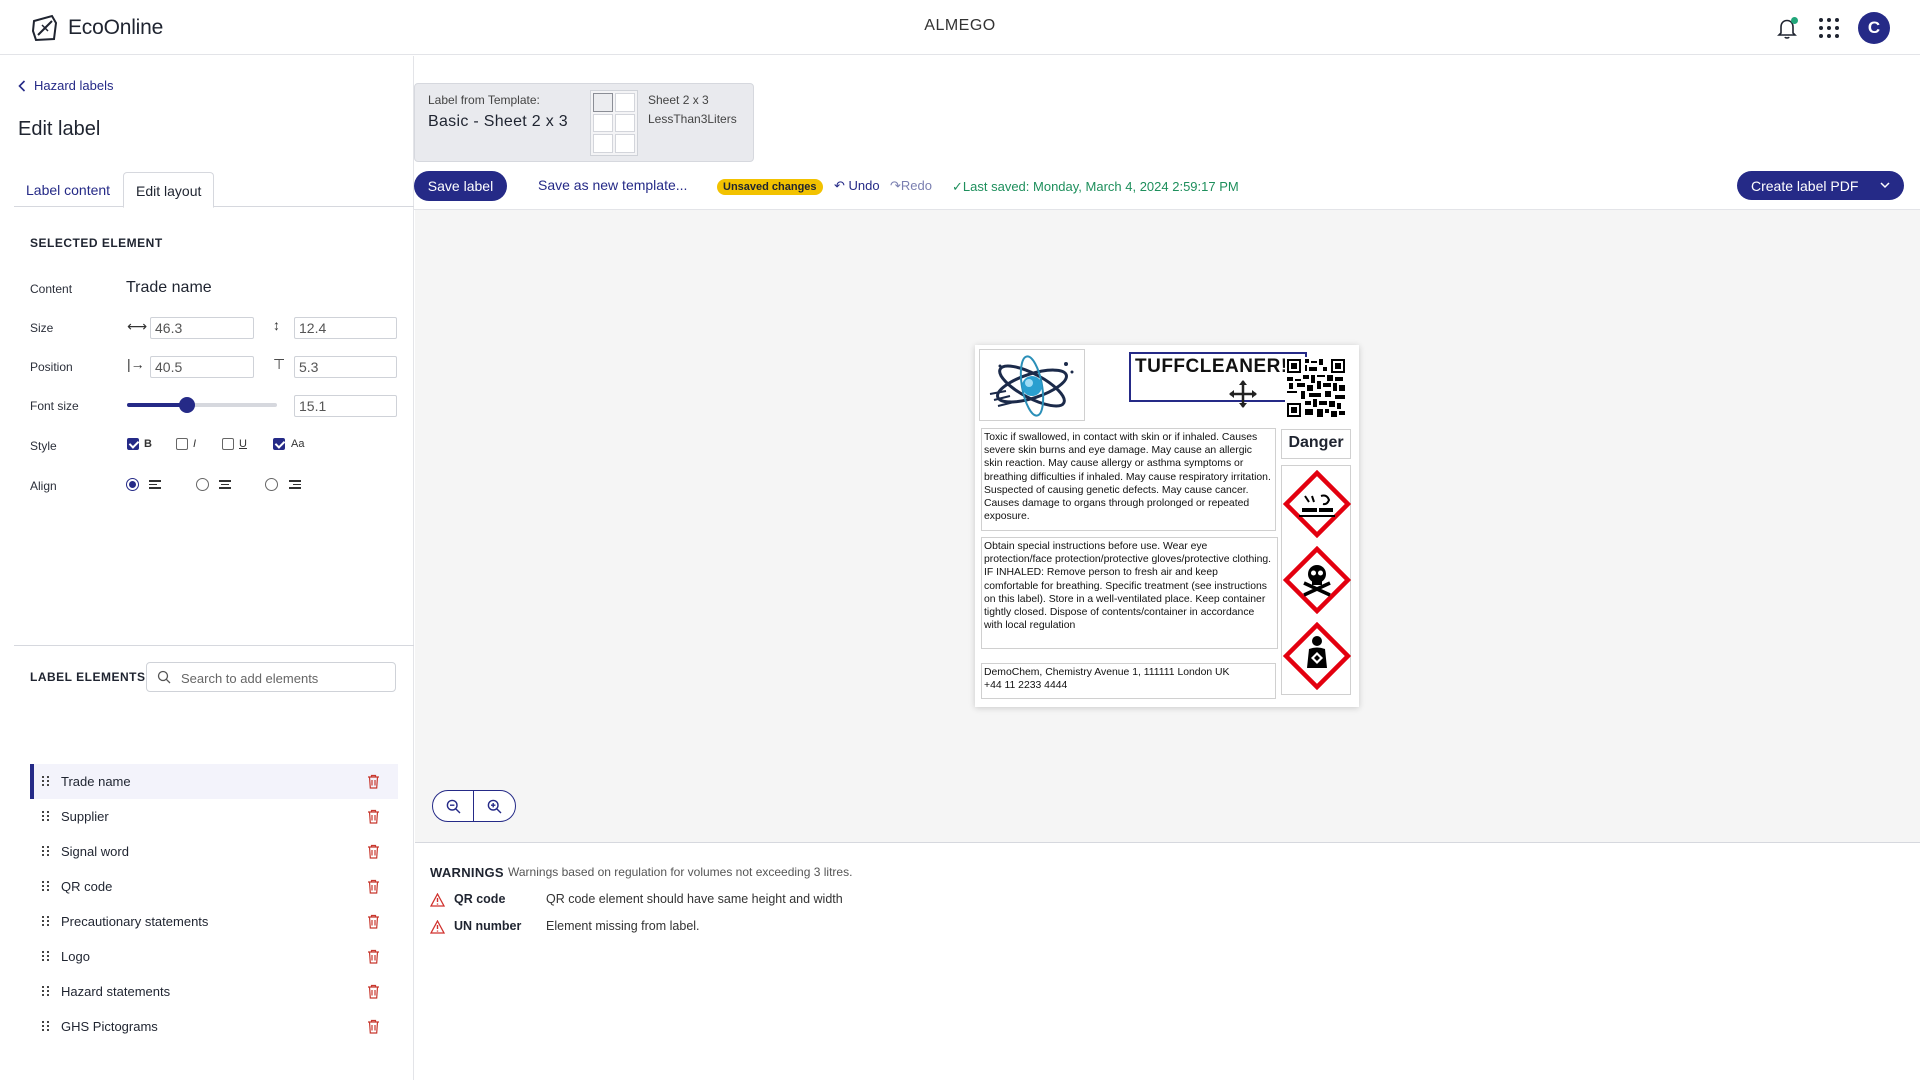 Image resolution: width=1920 pixels, height=1080 pixels. I want to click on position-x-input, so click(202, 367).